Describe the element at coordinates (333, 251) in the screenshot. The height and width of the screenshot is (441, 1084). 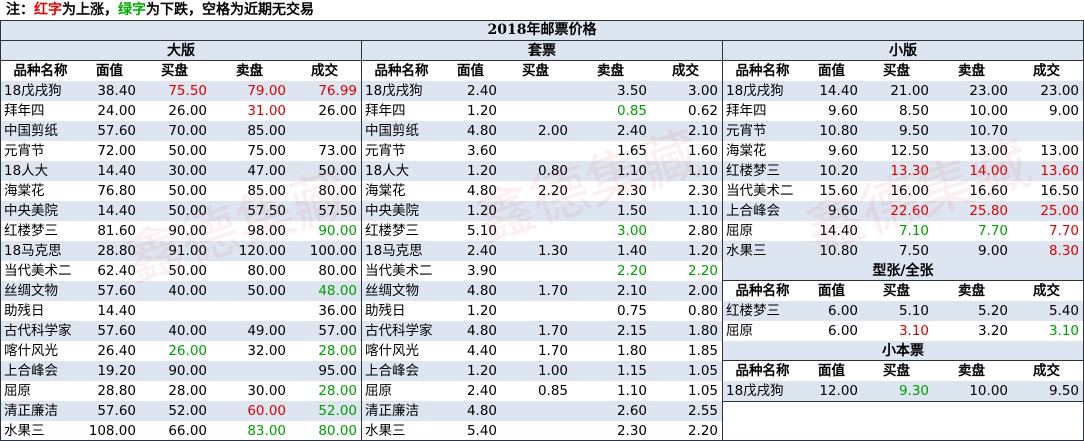
I see `cell-deal: 100.00` at that location.